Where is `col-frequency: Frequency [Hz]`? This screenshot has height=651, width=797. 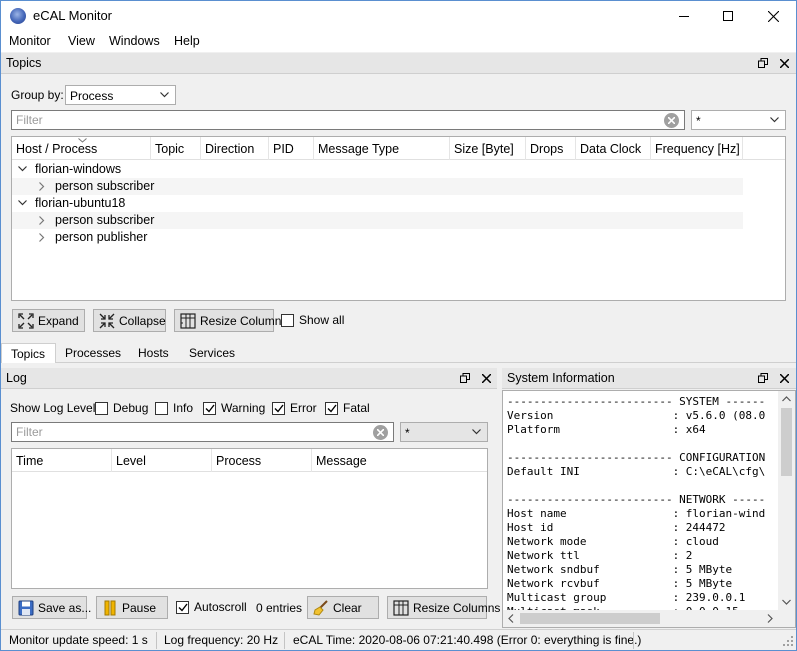 col-frequency: Frequency [Hz] is located at coordinates (697, 148).